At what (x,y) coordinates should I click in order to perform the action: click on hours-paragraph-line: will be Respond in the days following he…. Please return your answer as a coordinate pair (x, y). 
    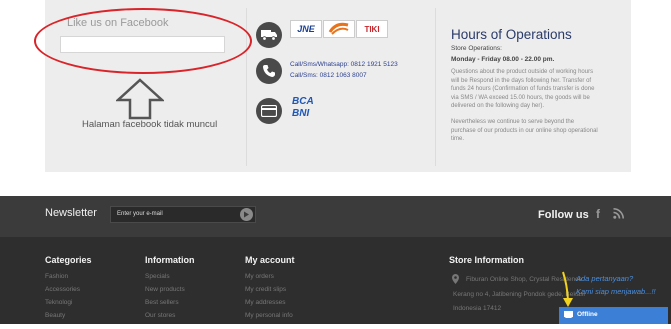
    Looking at the image, I should click on (521, 80).